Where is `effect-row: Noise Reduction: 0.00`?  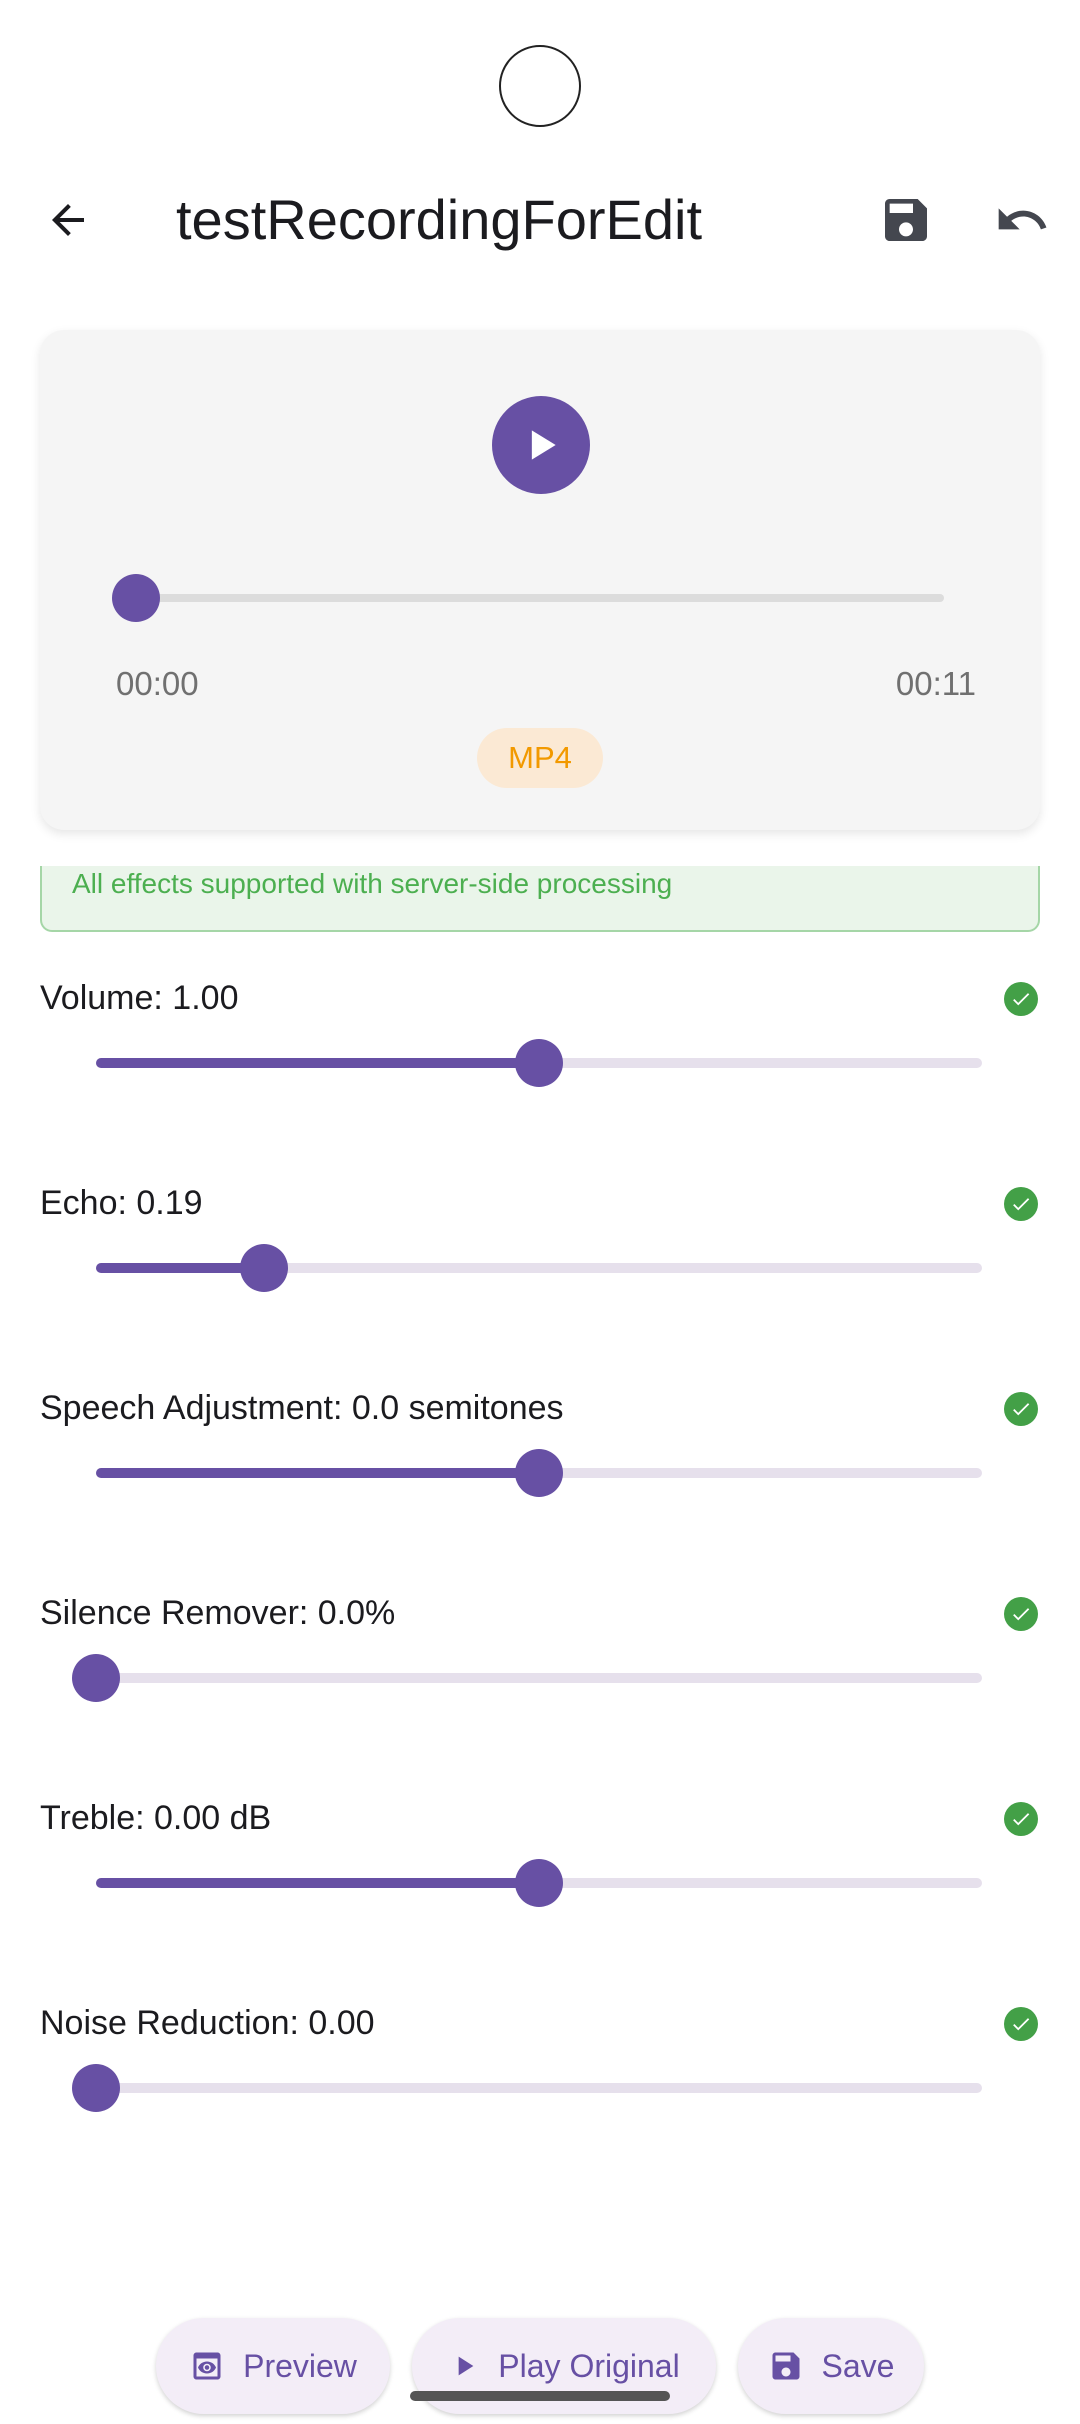
effect-row: Noise Reduction: 0.00 is located at coordinates (540, 2093).